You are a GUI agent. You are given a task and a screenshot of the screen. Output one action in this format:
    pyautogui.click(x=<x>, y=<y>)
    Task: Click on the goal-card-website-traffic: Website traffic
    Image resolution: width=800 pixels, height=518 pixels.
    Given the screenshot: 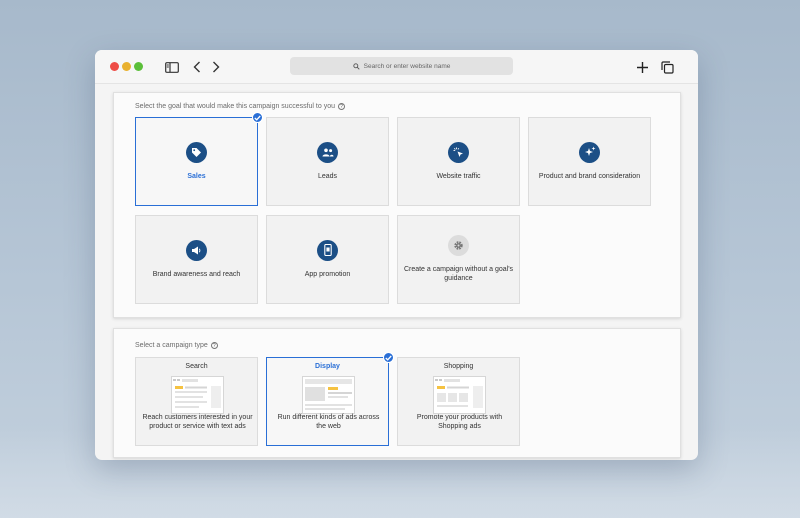 What is the action you would take?
    pyautogui.click(x=458, y=161)
    